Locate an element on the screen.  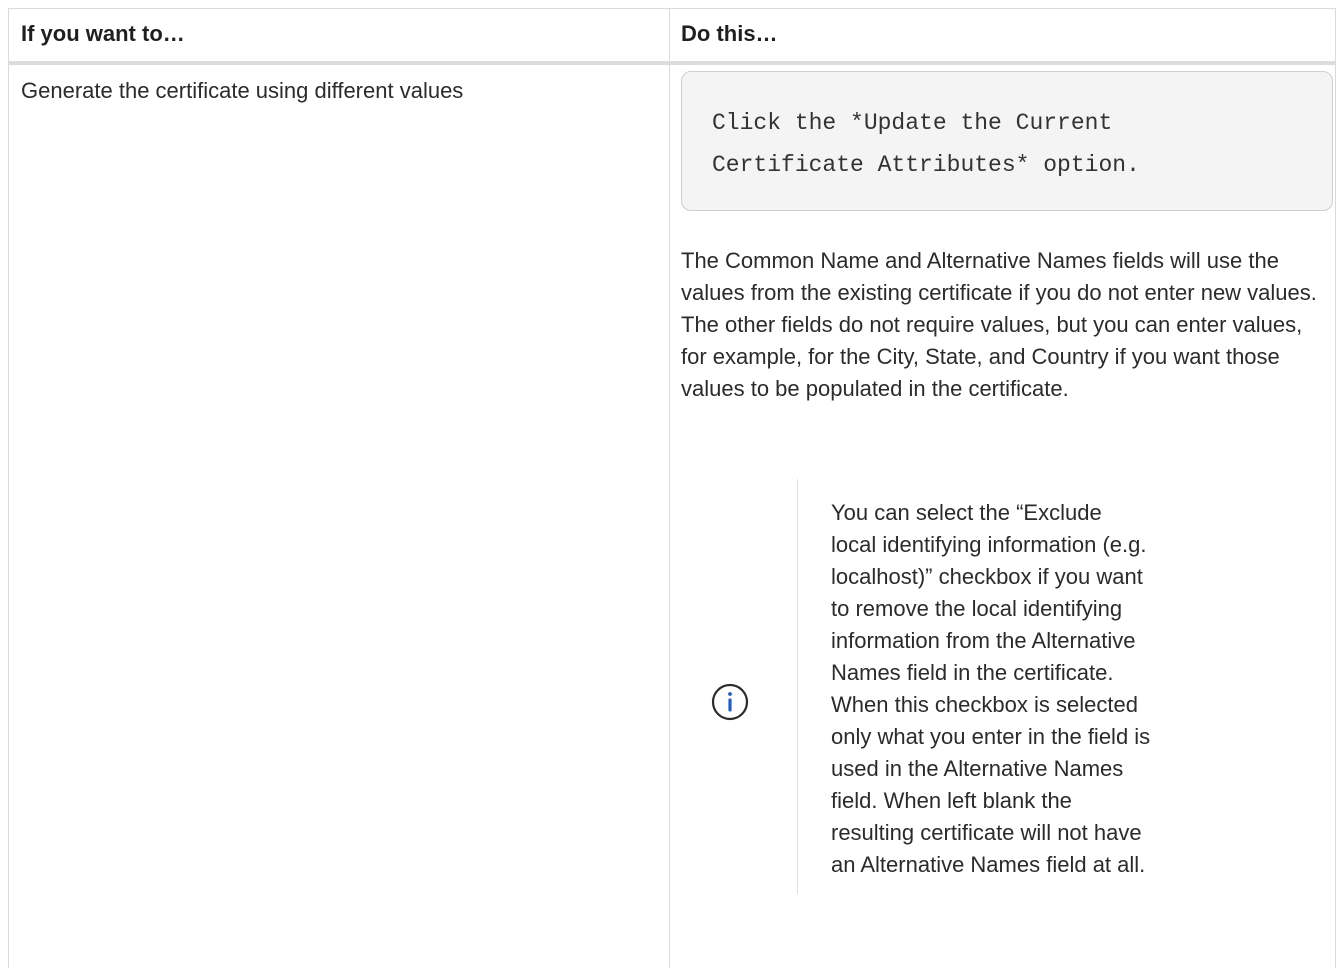
column-divider is located at coordinates (669, 488).